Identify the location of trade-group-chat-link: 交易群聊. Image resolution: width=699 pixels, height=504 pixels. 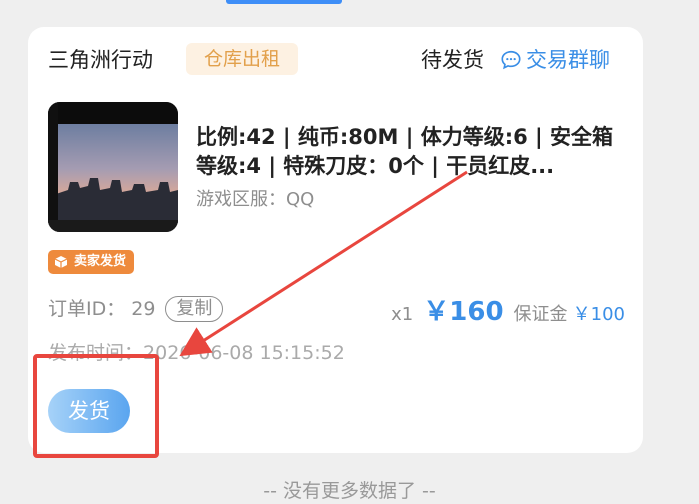
(555, 60).